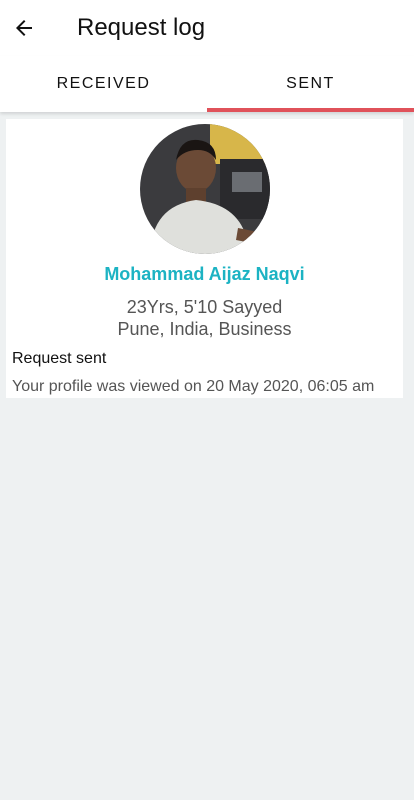  I want to click on profile-location-occupation: Pune, India, Business, so click(204, 329).